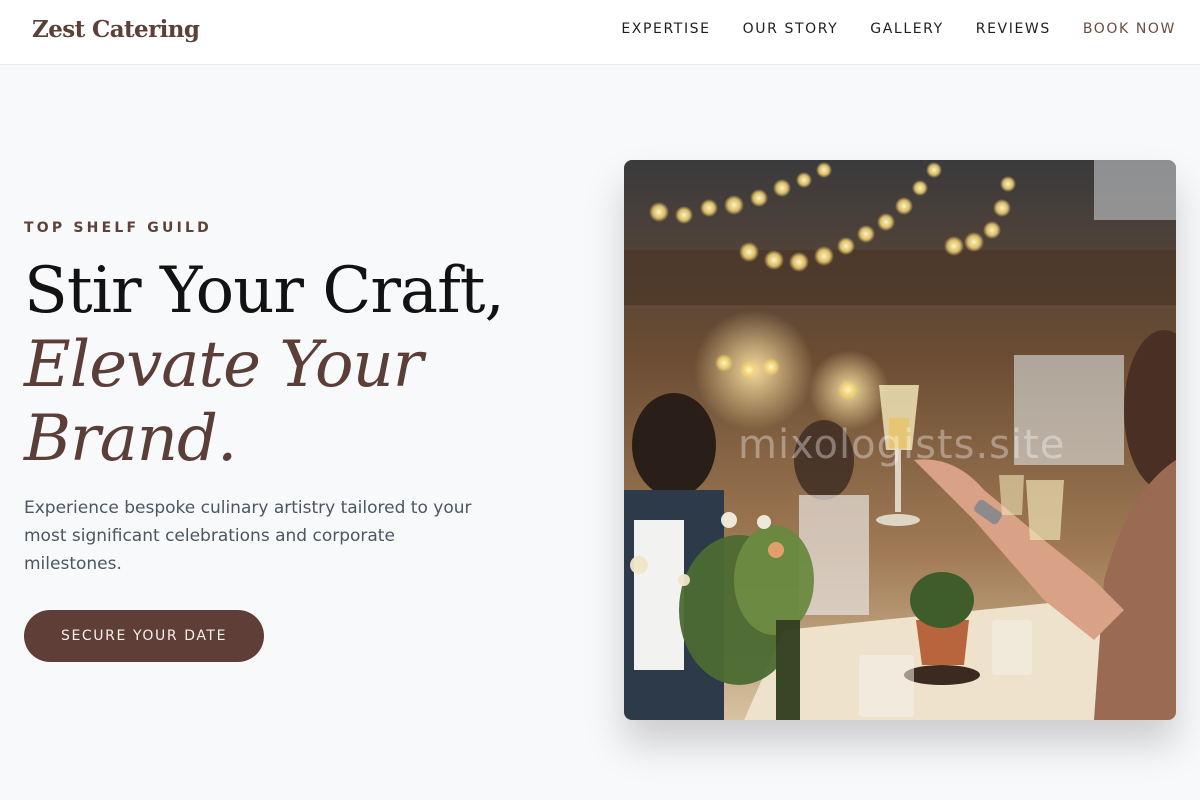  I want to click on nav-link-expertise: EXPERTISE, so click(665, 29).